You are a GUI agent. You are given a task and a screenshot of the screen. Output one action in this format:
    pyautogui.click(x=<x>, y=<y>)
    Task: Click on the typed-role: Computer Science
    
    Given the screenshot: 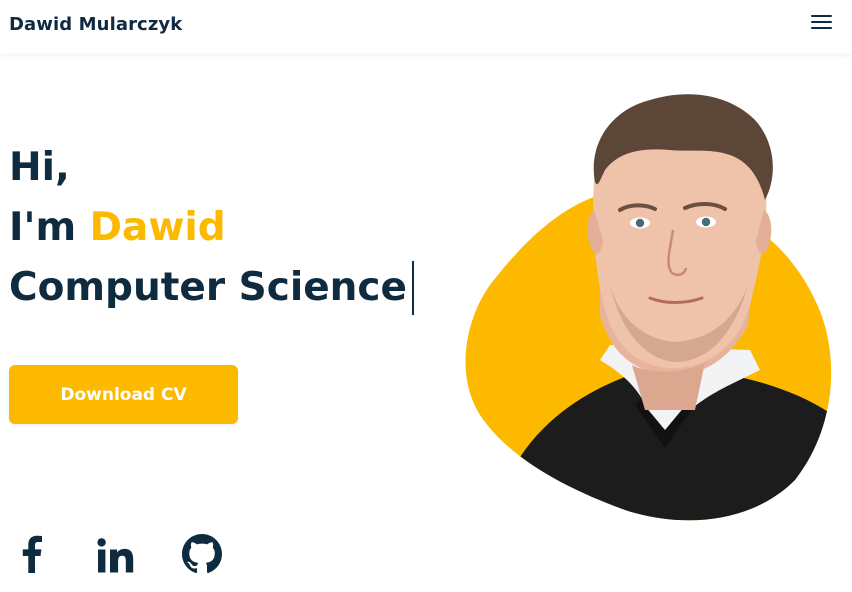 What is the action you would take?
    pyautogui.click(x=208, y=287)
    